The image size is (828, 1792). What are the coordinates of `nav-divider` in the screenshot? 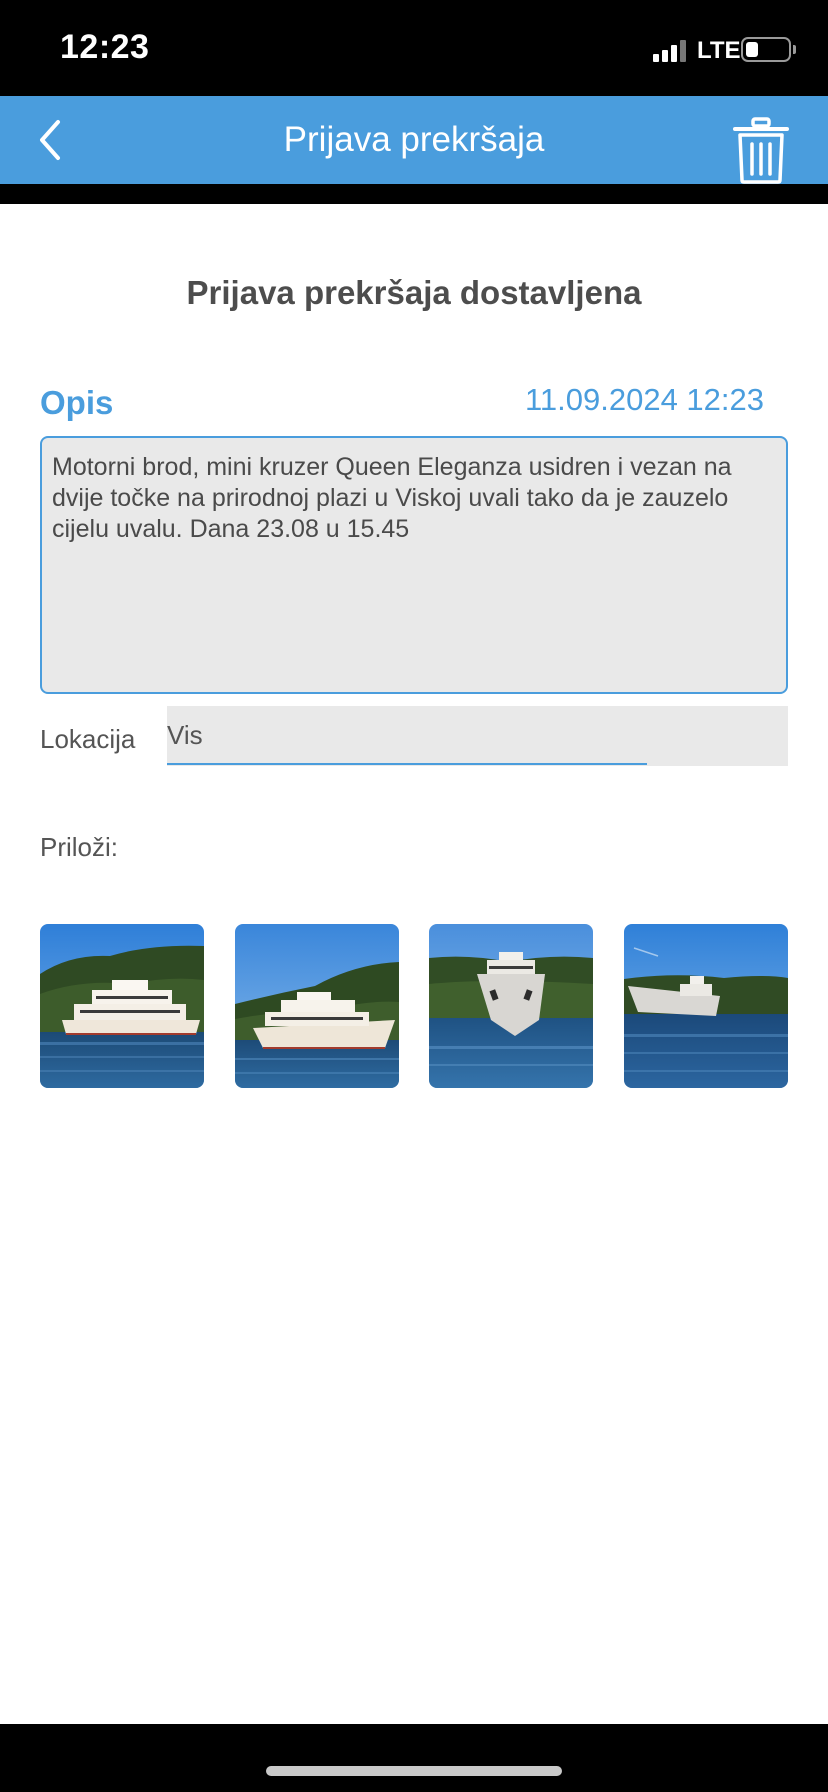 It's located at (414, 194).